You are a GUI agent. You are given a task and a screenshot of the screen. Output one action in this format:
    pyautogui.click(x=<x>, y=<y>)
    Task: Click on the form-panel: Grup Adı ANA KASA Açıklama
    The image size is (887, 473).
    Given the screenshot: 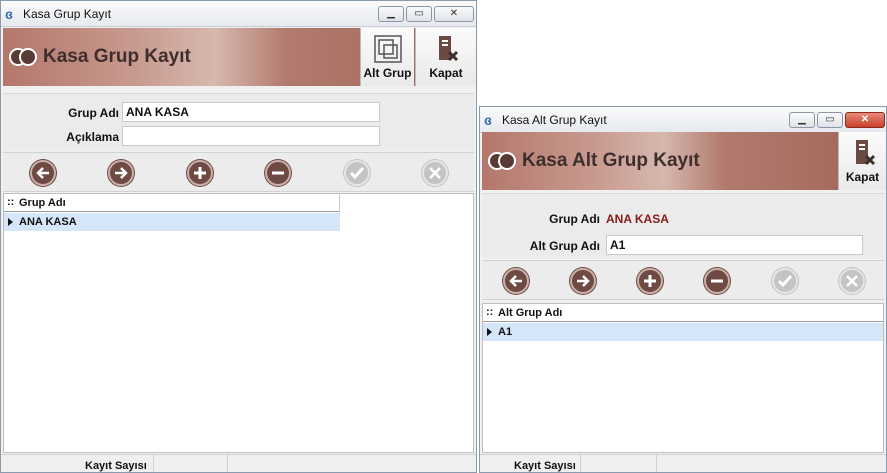 What is the action you would take?
    pyautogui.click(x=238, y=122)
    